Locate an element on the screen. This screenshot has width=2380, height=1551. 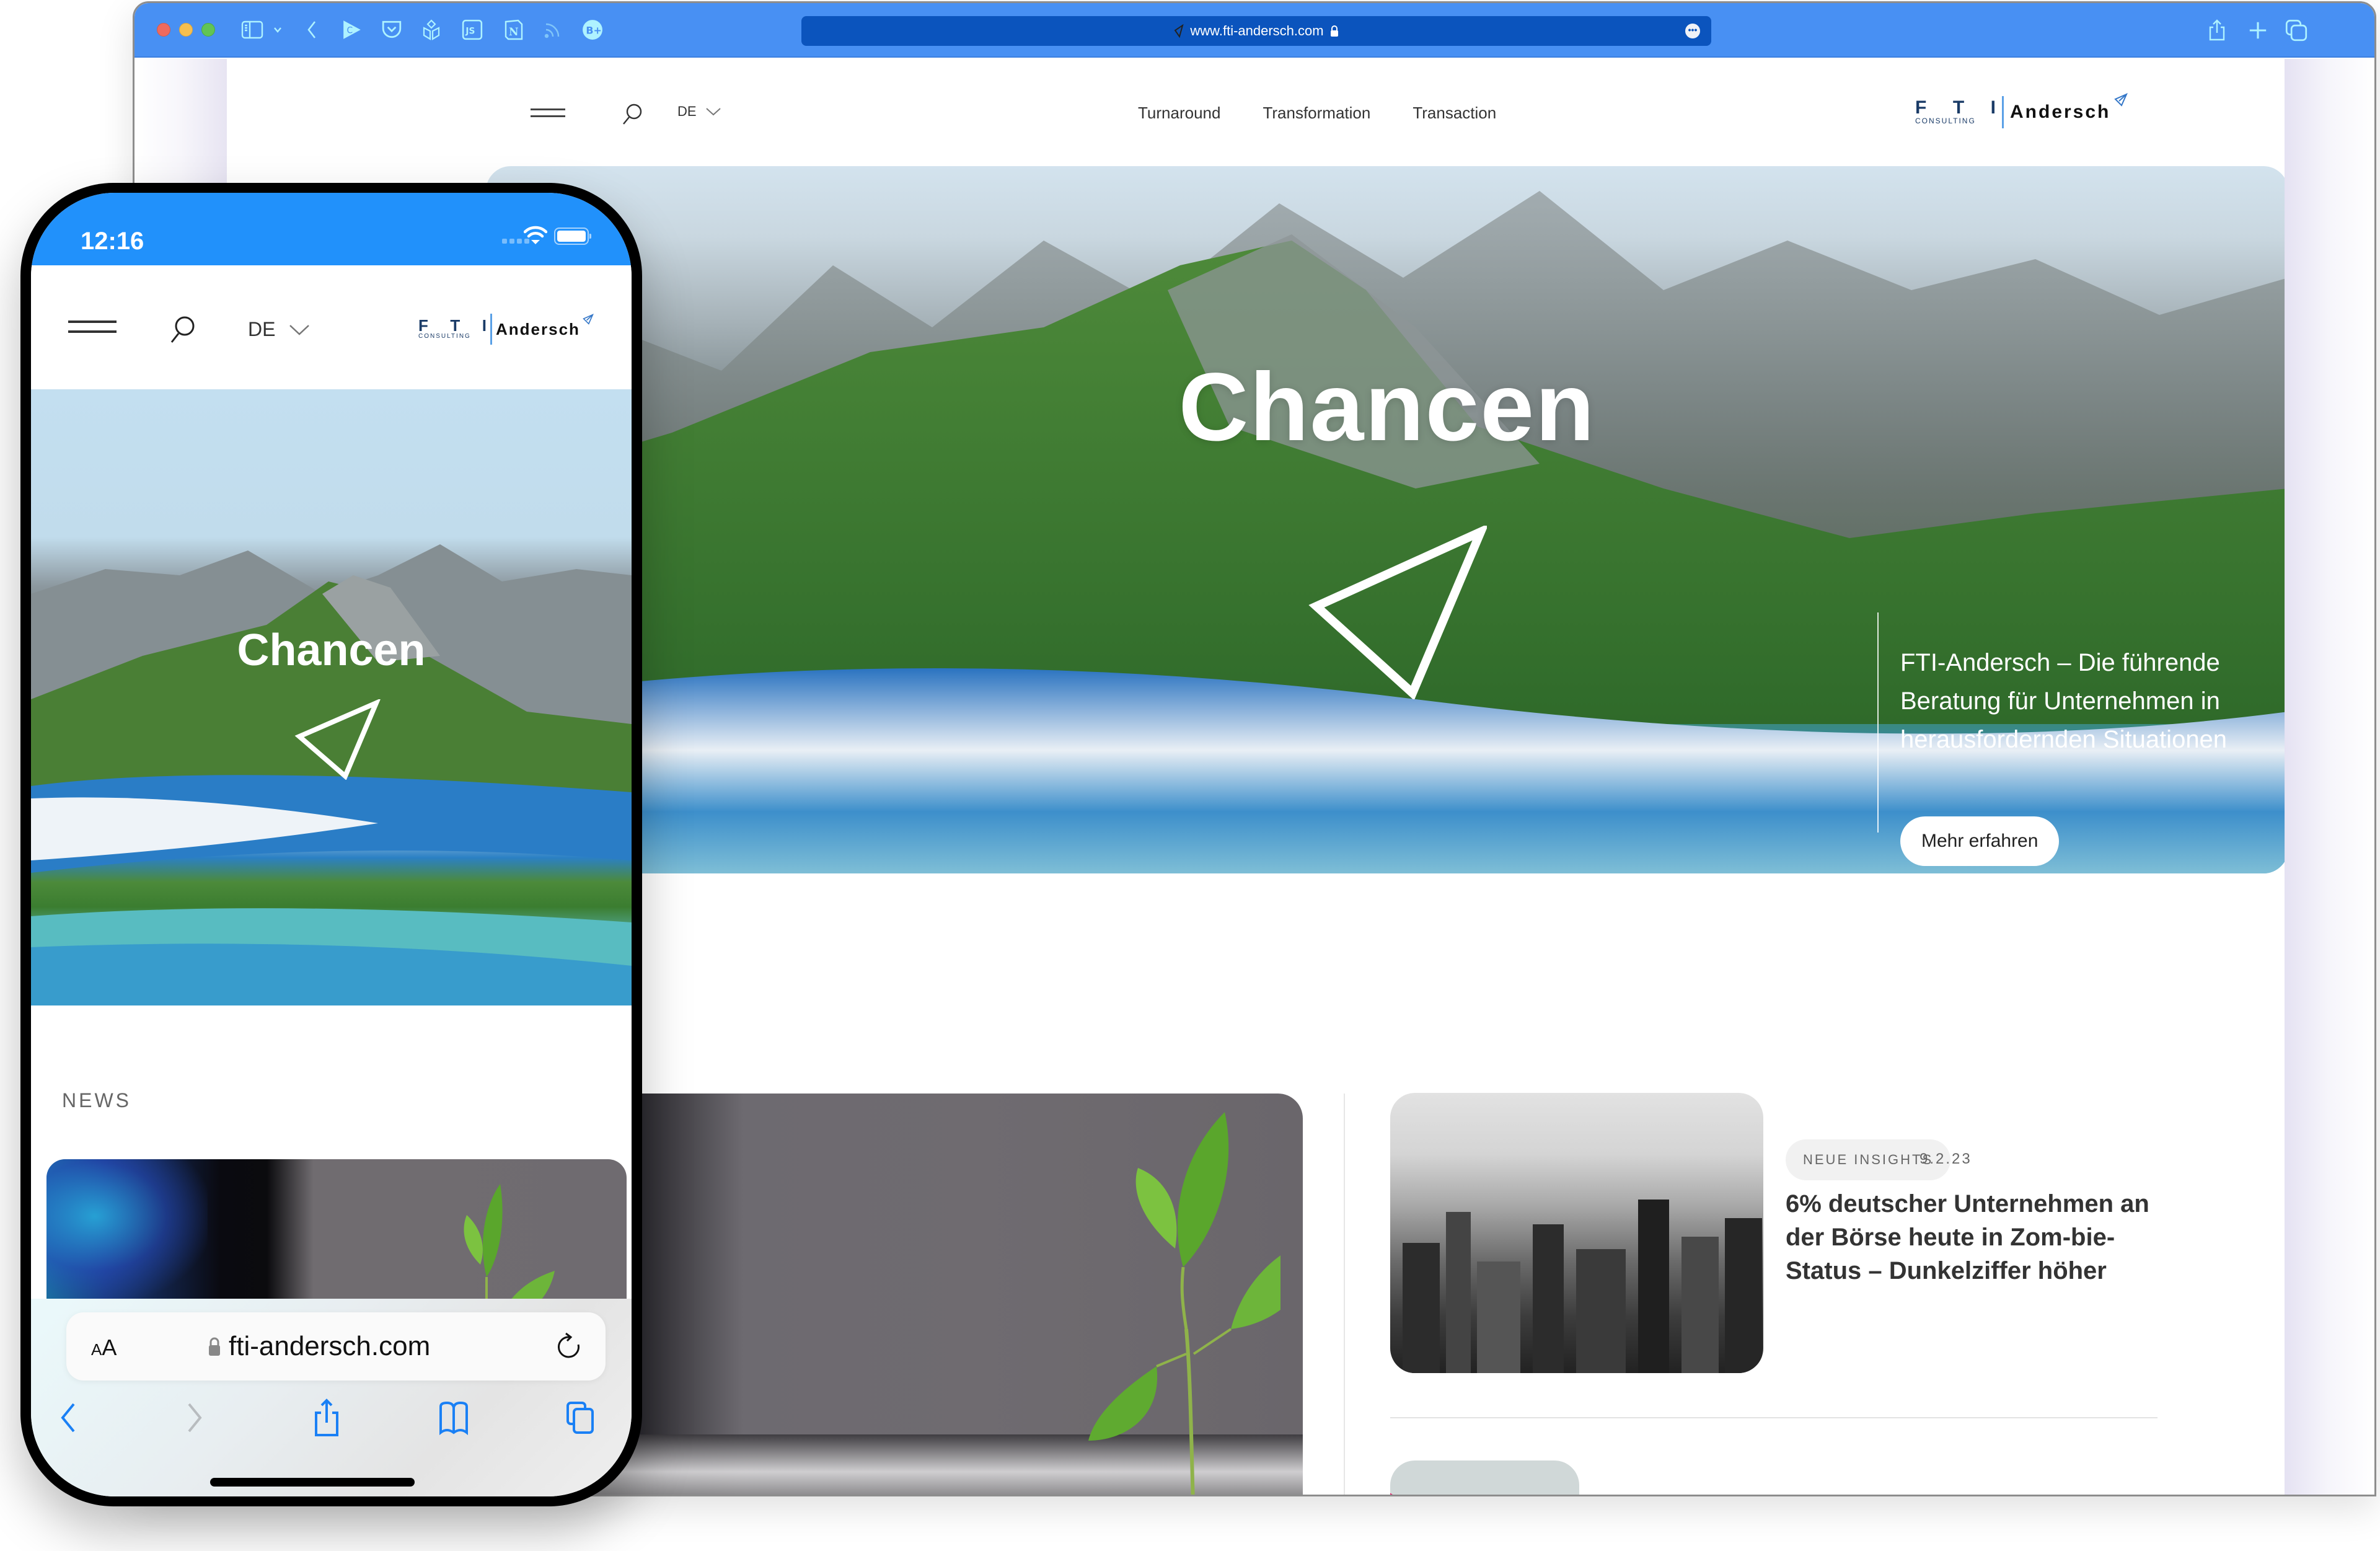
notion-icon: N is located at coordinates (513, 30).